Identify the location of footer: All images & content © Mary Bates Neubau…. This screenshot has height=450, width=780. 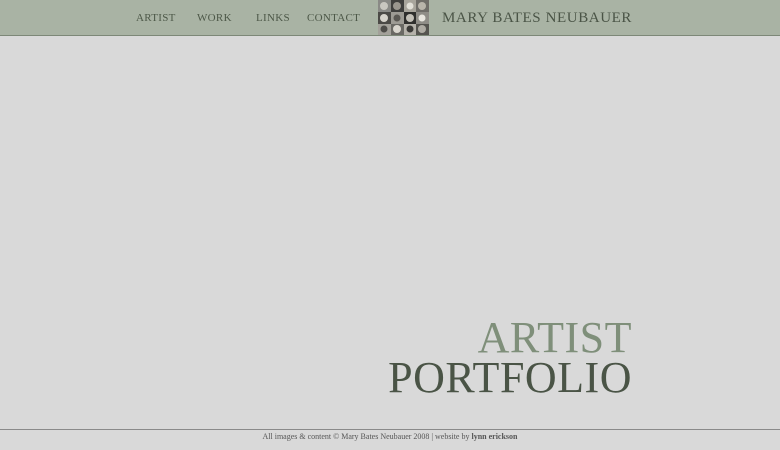
(390, 437).